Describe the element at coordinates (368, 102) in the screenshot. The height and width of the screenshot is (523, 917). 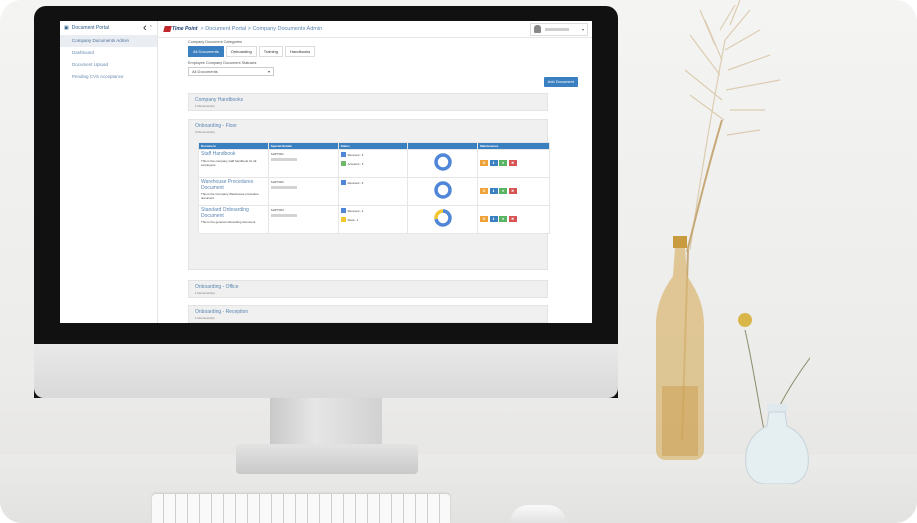
I see `section-company-handbooks: Company Handbooks 1 Document(s)` at that location.